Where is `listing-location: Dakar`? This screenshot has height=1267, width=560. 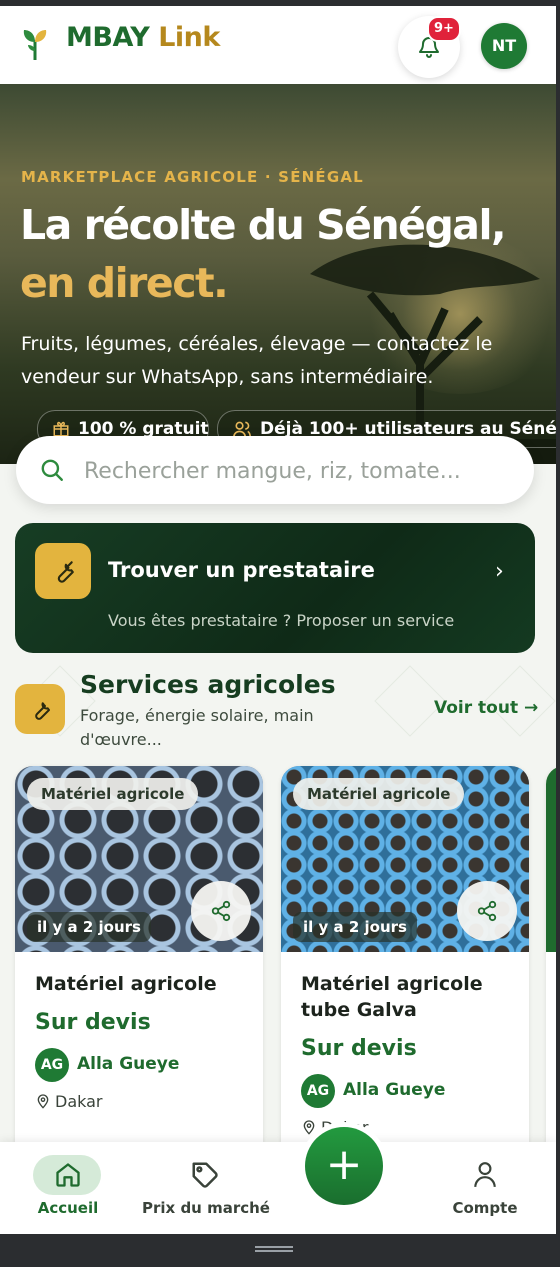
listing-location: Dakar is located at coordinates (69, 1101).